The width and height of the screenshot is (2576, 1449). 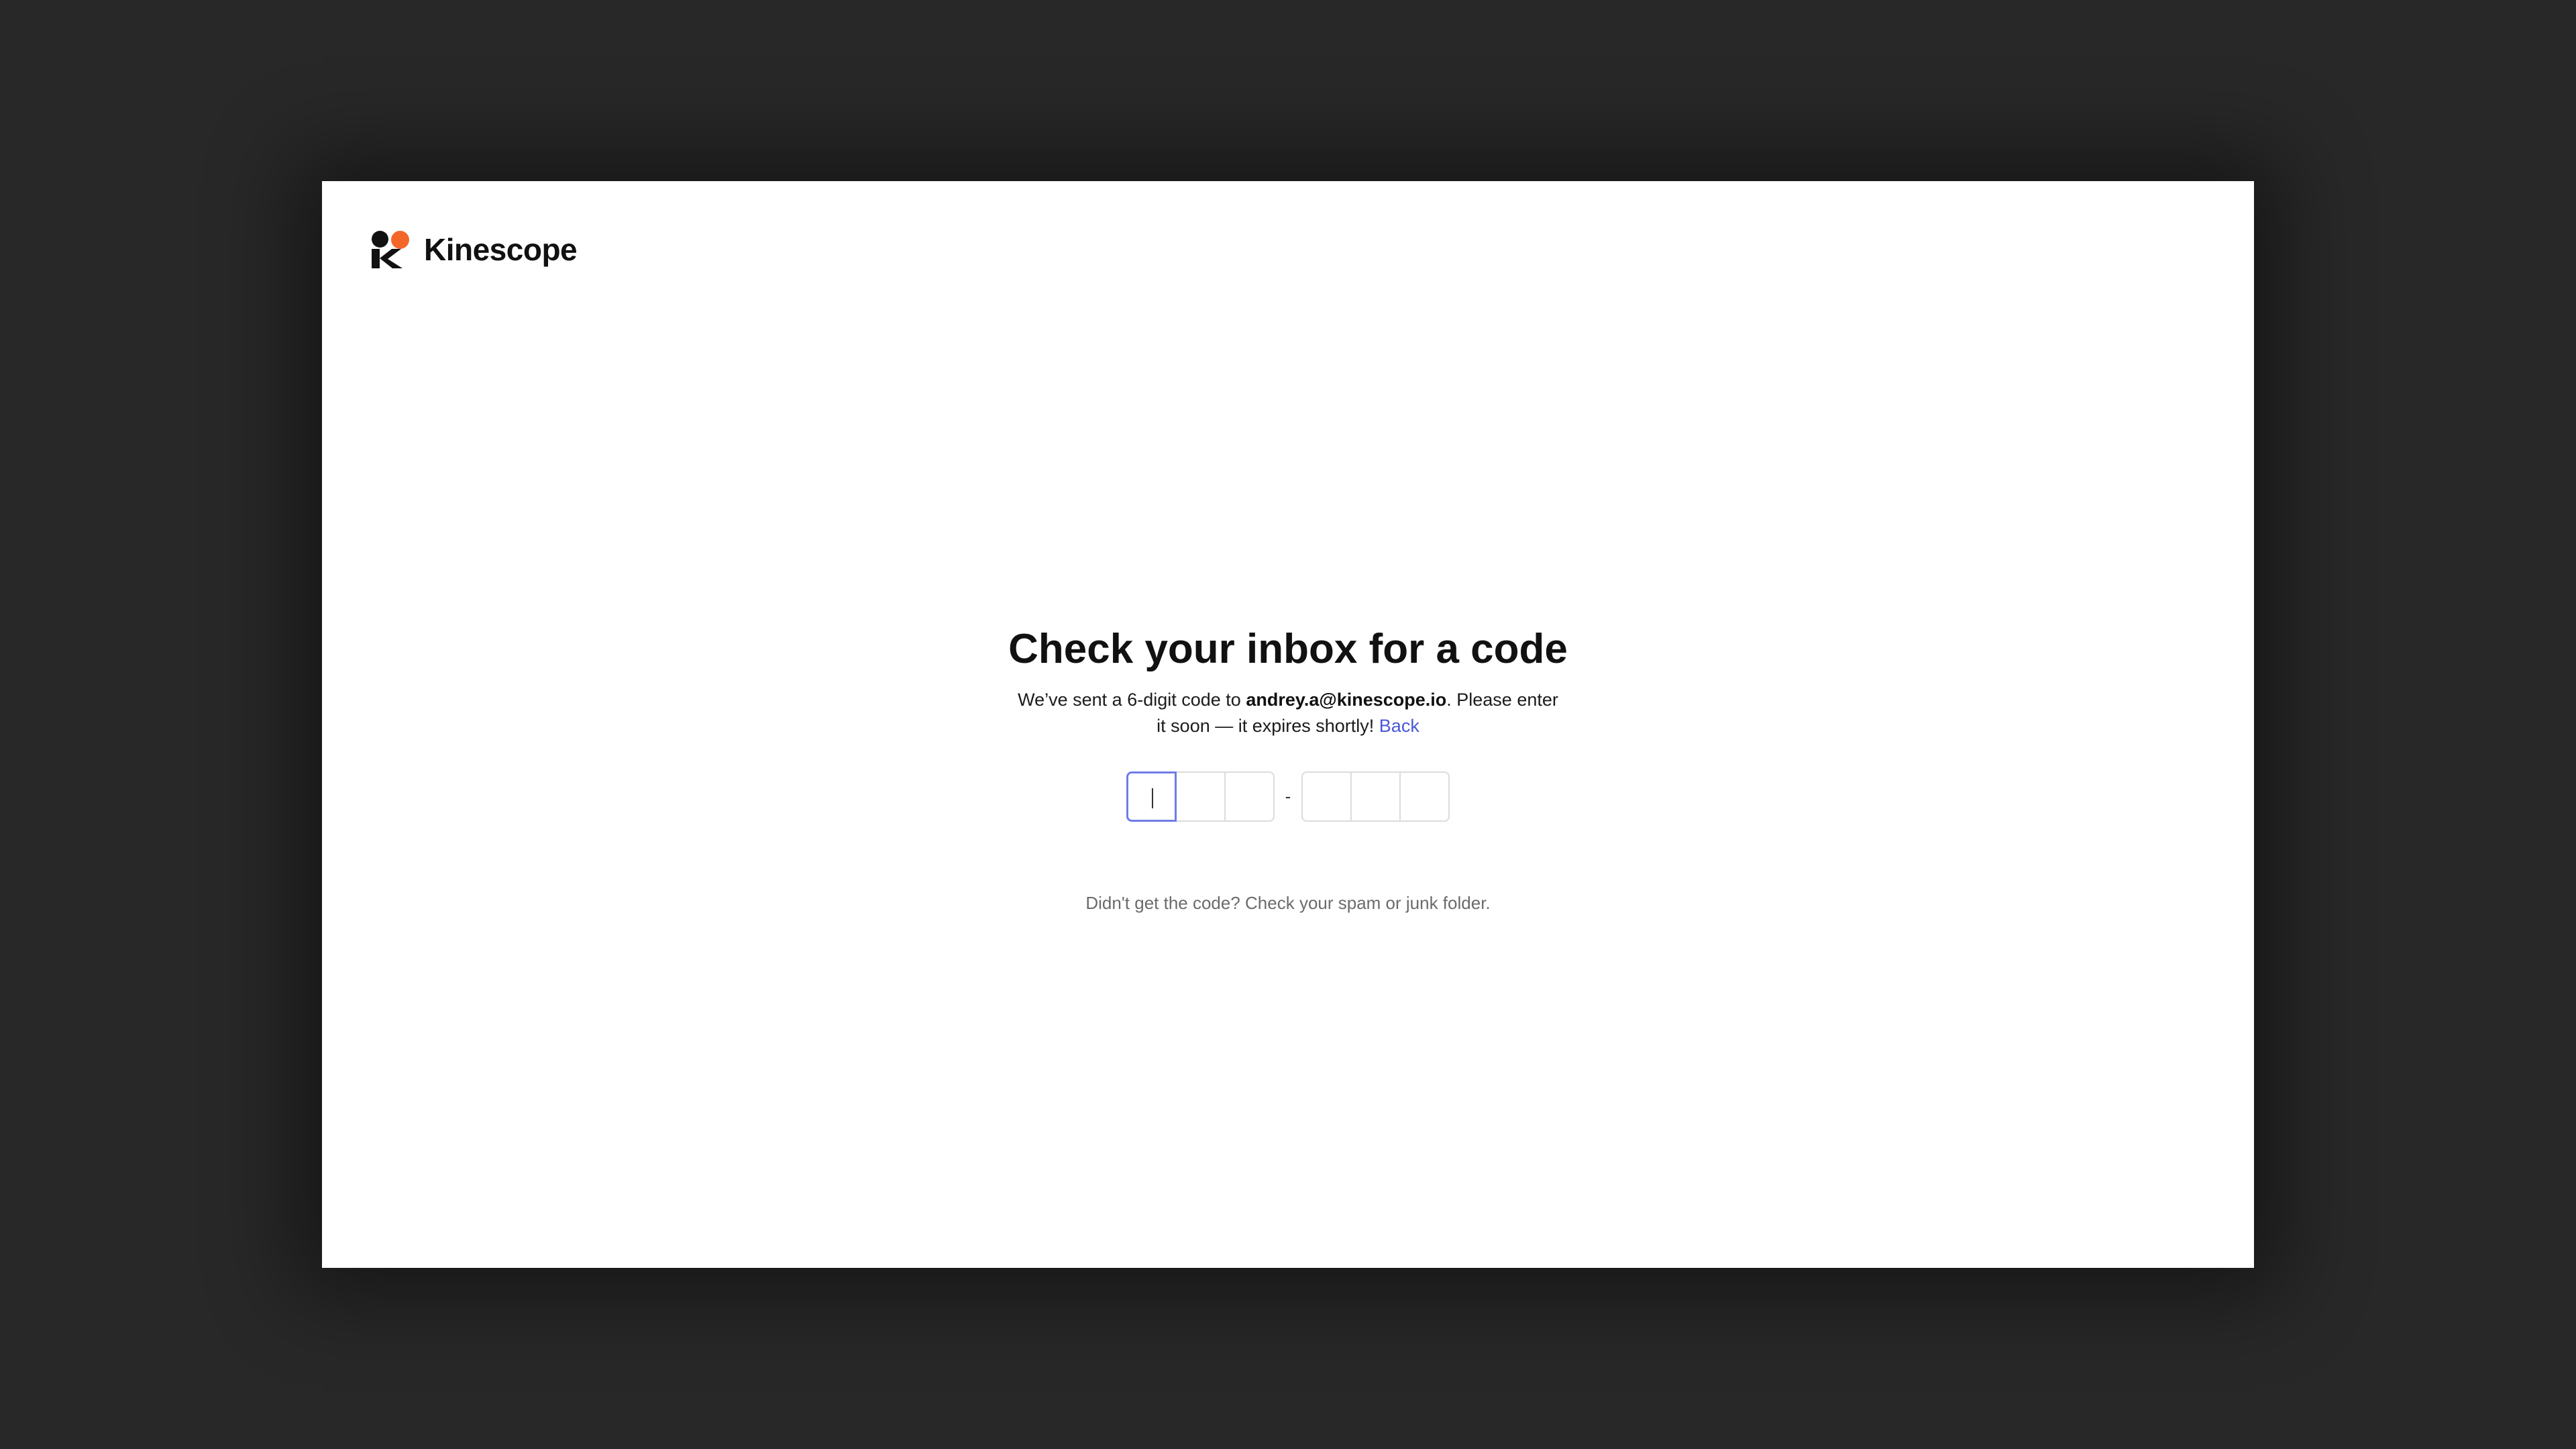 I want to click on code-group-first, so click(x=1200, y=796).